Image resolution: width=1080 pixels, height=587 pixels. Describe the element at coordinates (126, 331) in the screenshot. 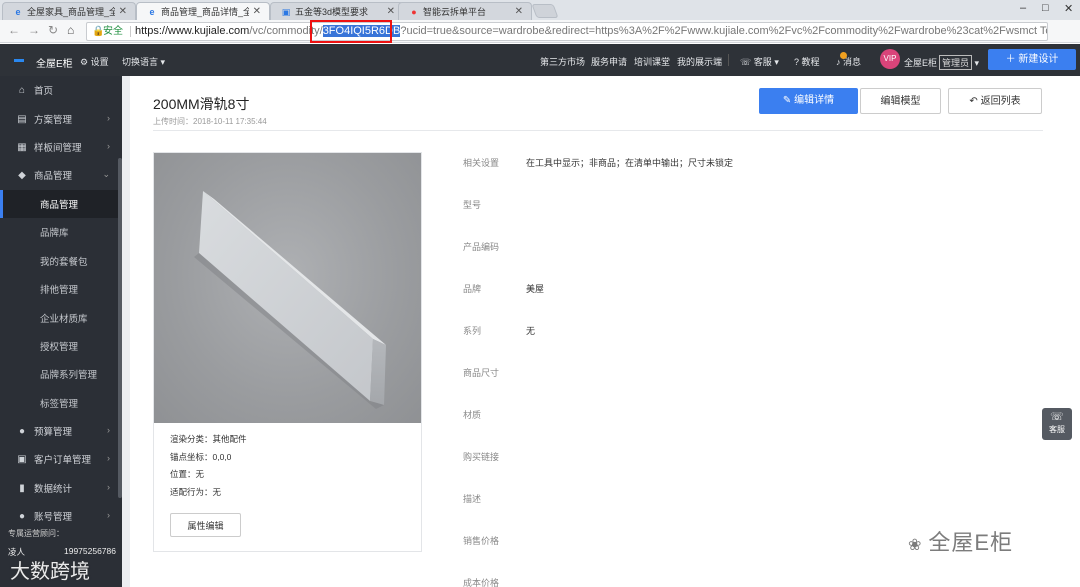

I see `content-gutter` at that location.